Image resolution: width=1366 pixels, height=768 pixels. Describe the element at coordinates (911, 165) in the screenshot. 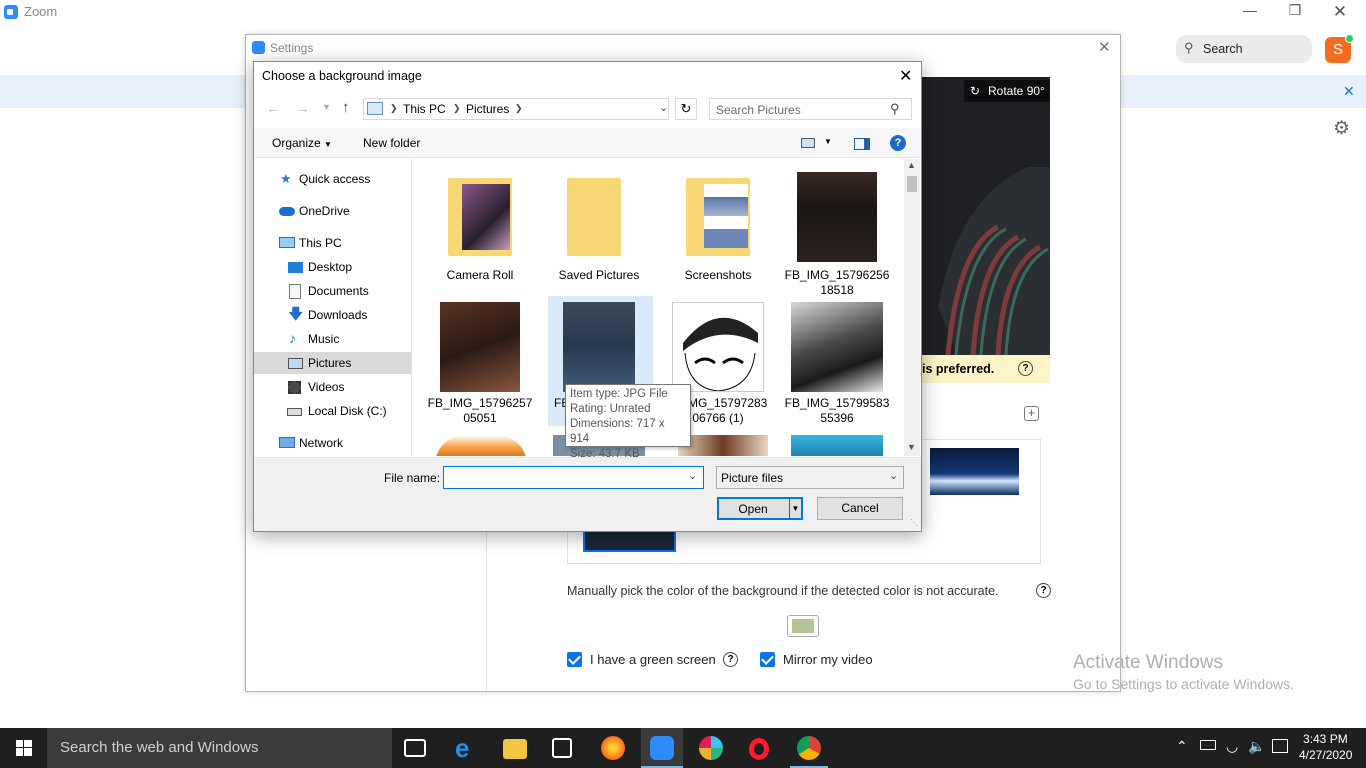

I see `scroll-up-icon: ▲` at that location.